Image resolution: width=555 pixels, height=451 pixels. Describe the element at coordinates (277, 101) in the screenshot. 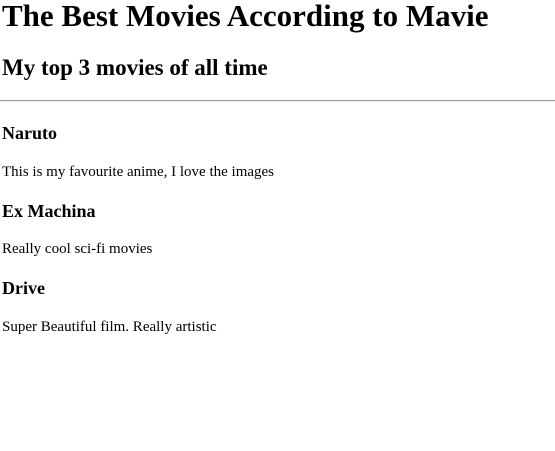

I see `section-divider` at that location.